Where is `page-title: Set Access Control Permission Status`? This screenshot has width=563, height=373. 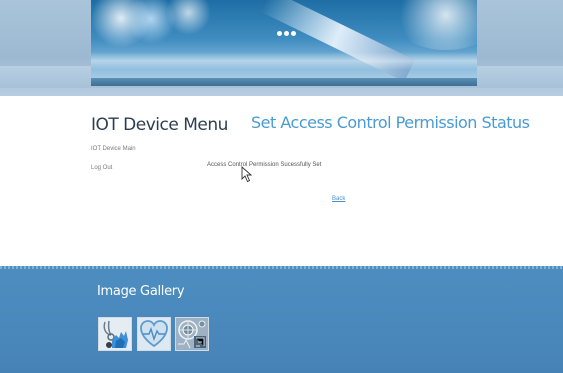 page-title: Set Access Control Permission Status is located at coordinates (390, 122).